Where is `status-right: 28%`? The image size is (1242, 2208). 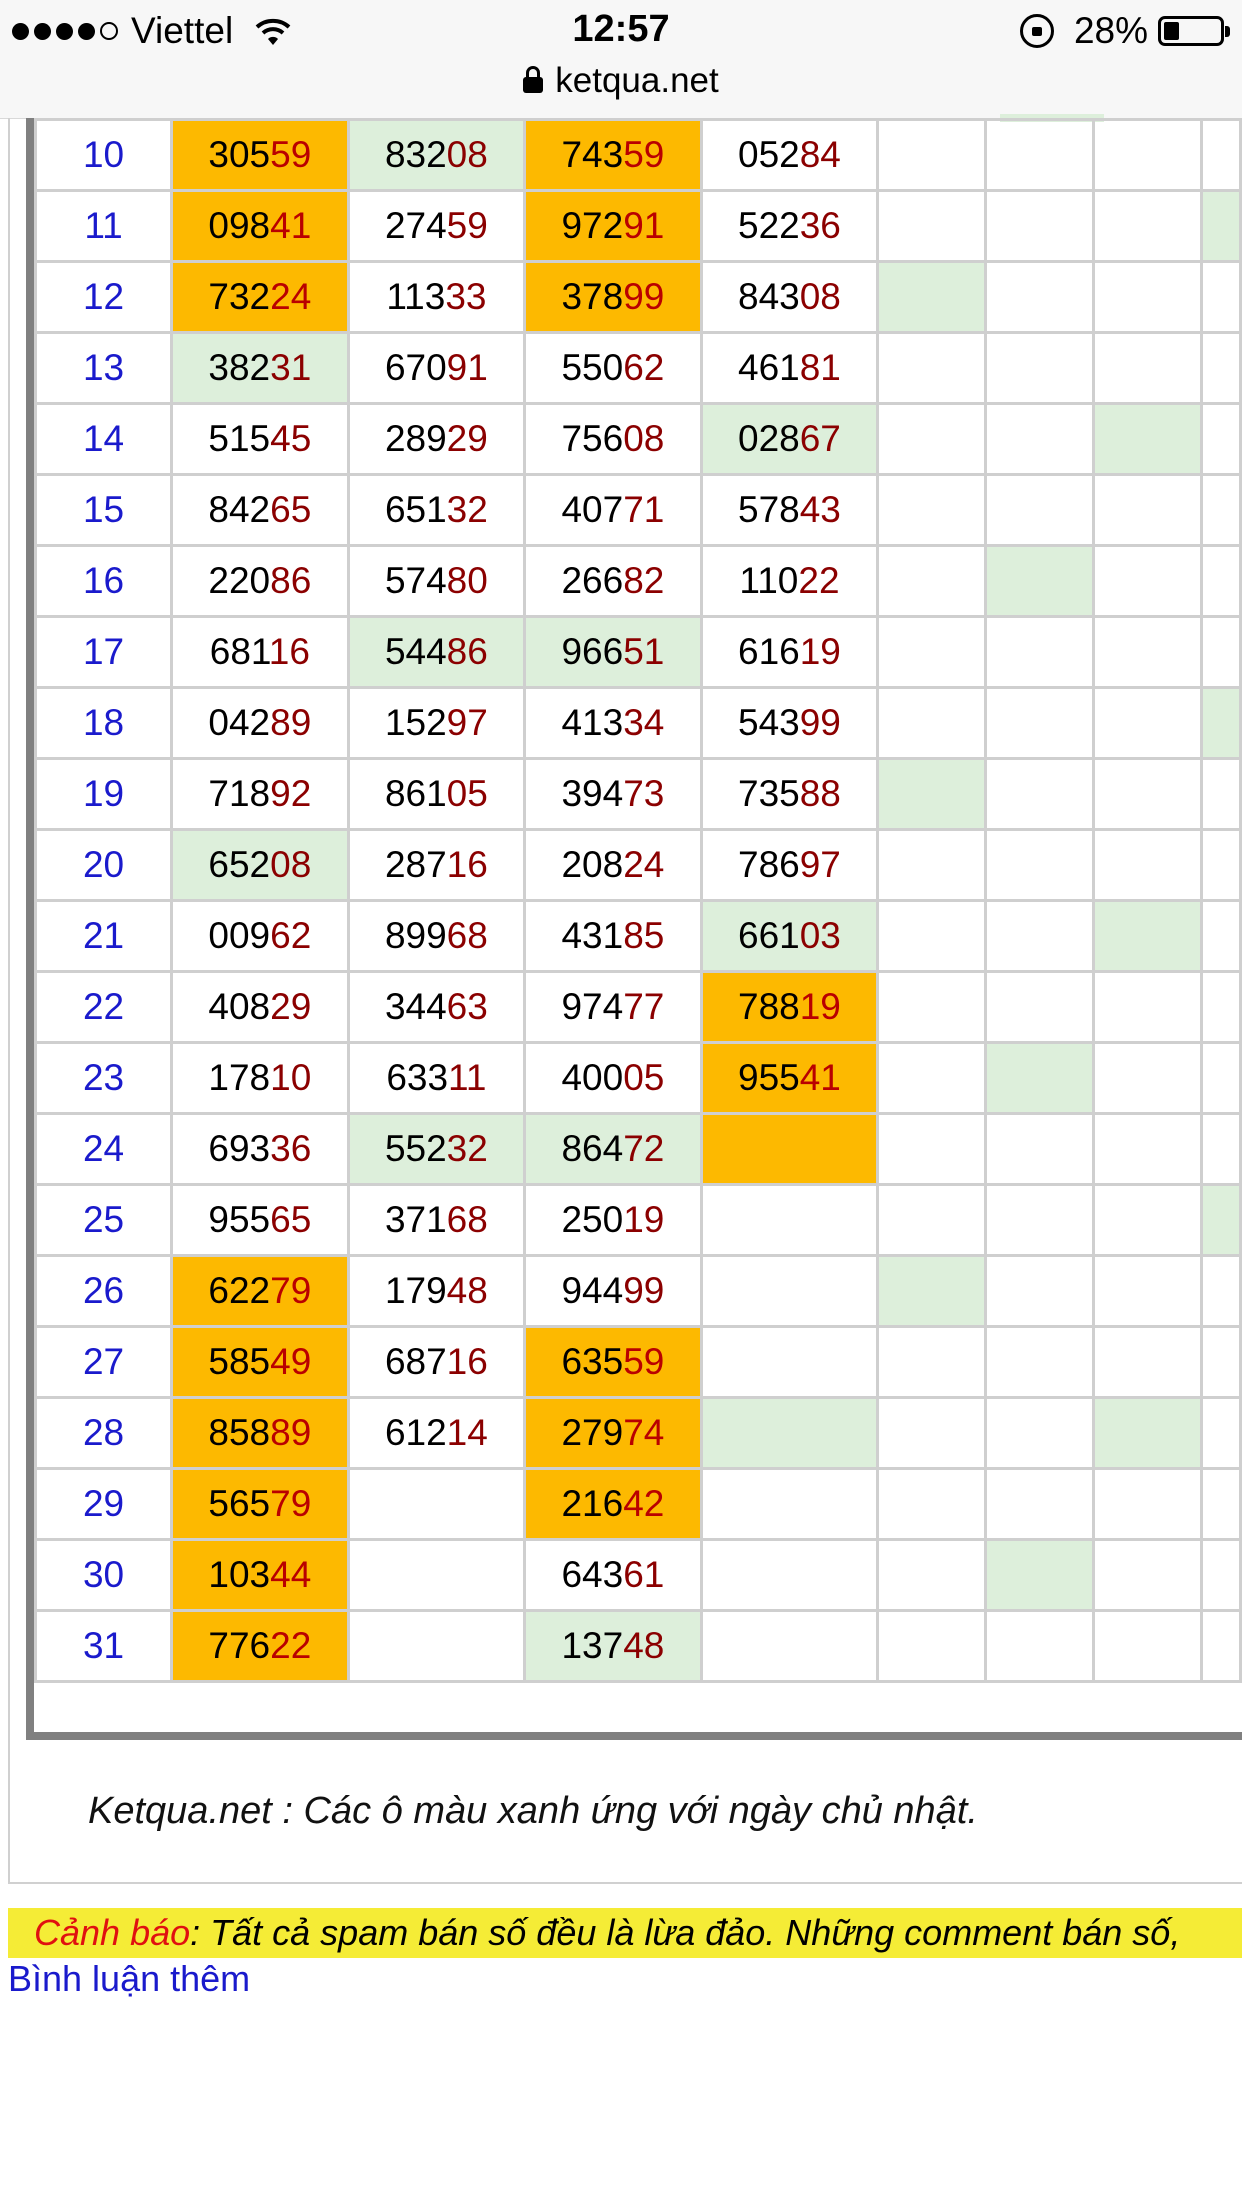 status-right: 28% is located at coordinates (1124, 31).